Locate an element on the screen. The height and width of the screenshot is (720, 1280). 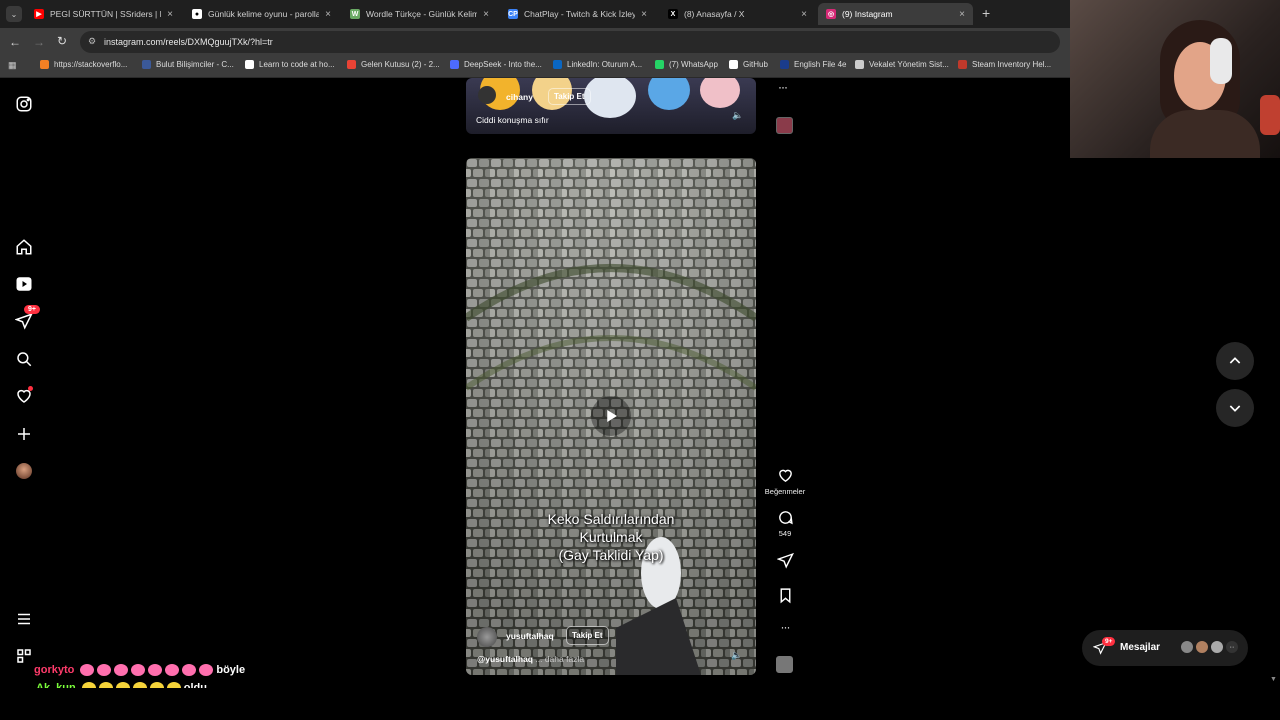
next-reel-button is located at coordinates (1235, 408).